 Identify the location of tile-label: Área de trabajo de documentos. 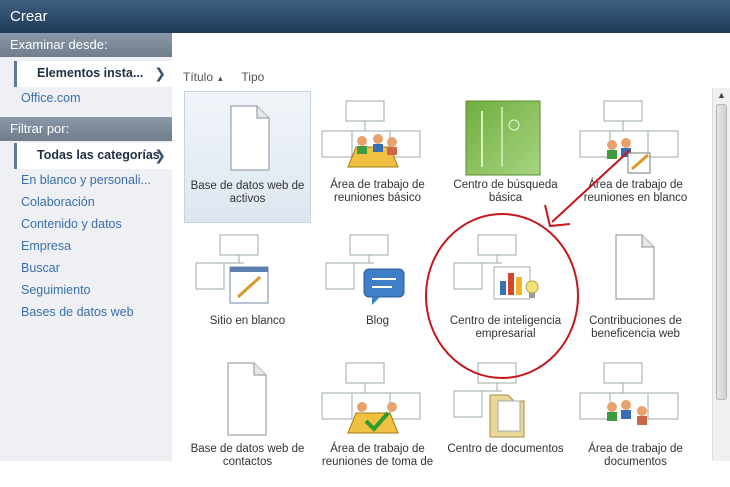
(635, 455).